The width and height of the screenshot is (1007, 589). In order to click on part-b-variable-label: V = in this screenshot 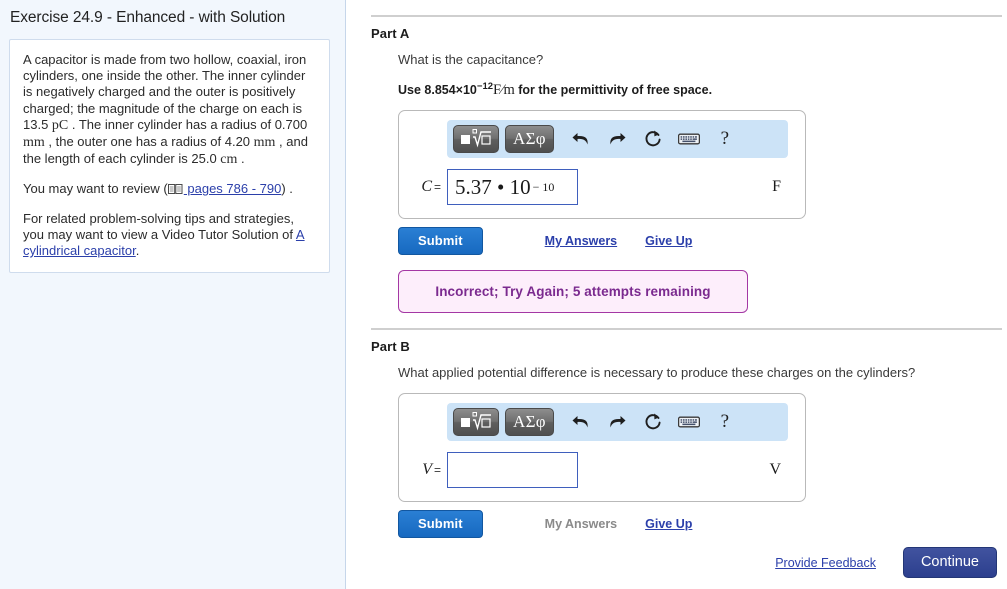, I will do `click(430, 470)`.